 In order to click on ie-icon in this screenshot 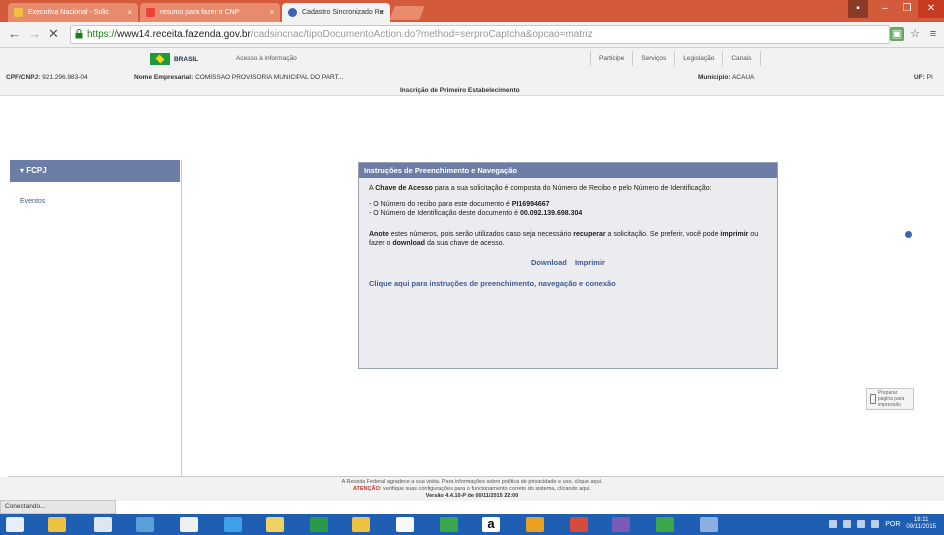, I will do `click(233, 524)`.